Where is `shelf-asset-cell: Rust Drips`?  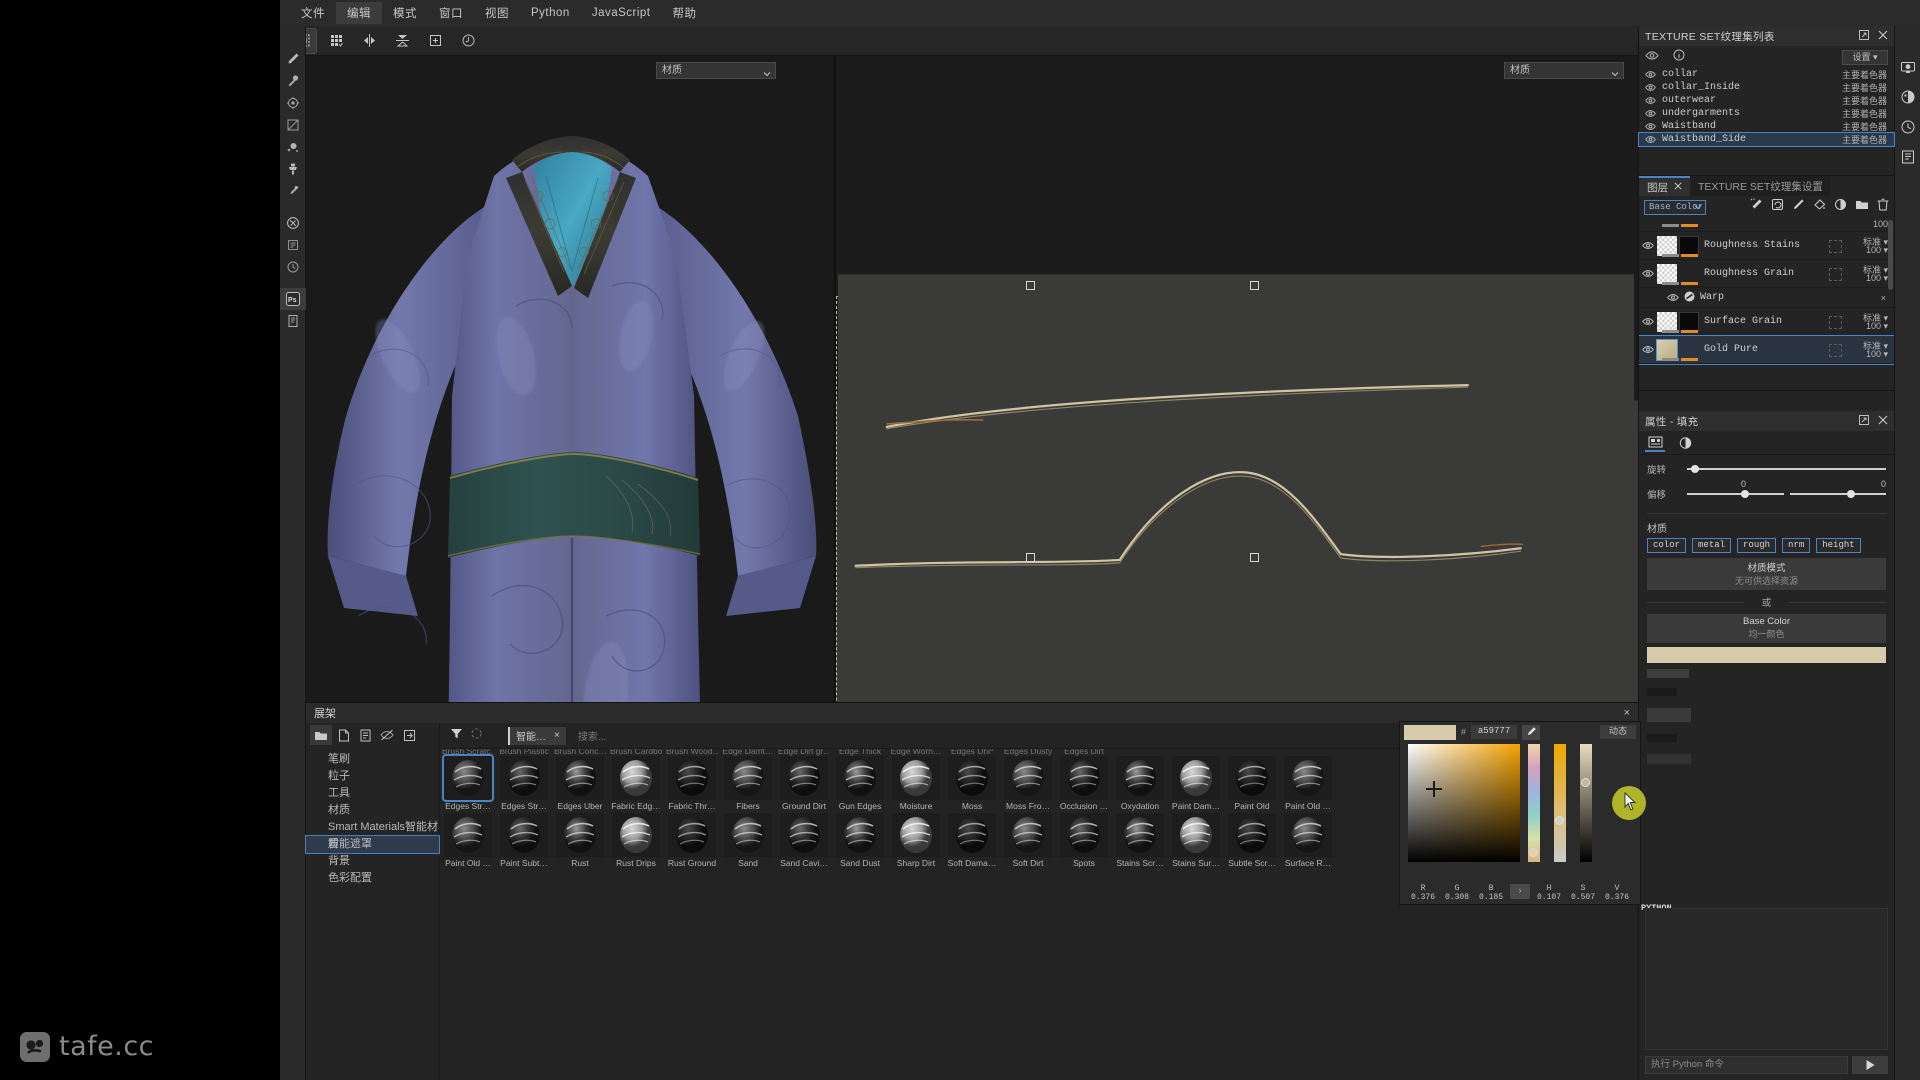 shelf-asset-cell: Rust Drips is located at coordinates (636, 840).